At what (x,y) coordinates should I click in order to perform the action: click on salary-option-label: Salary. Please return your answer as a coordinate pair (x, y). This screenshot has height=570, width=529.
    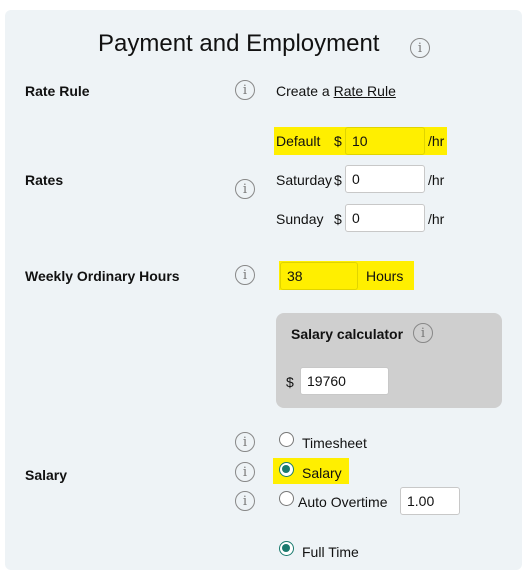
    Looking at the image, I should click on (322, 473).